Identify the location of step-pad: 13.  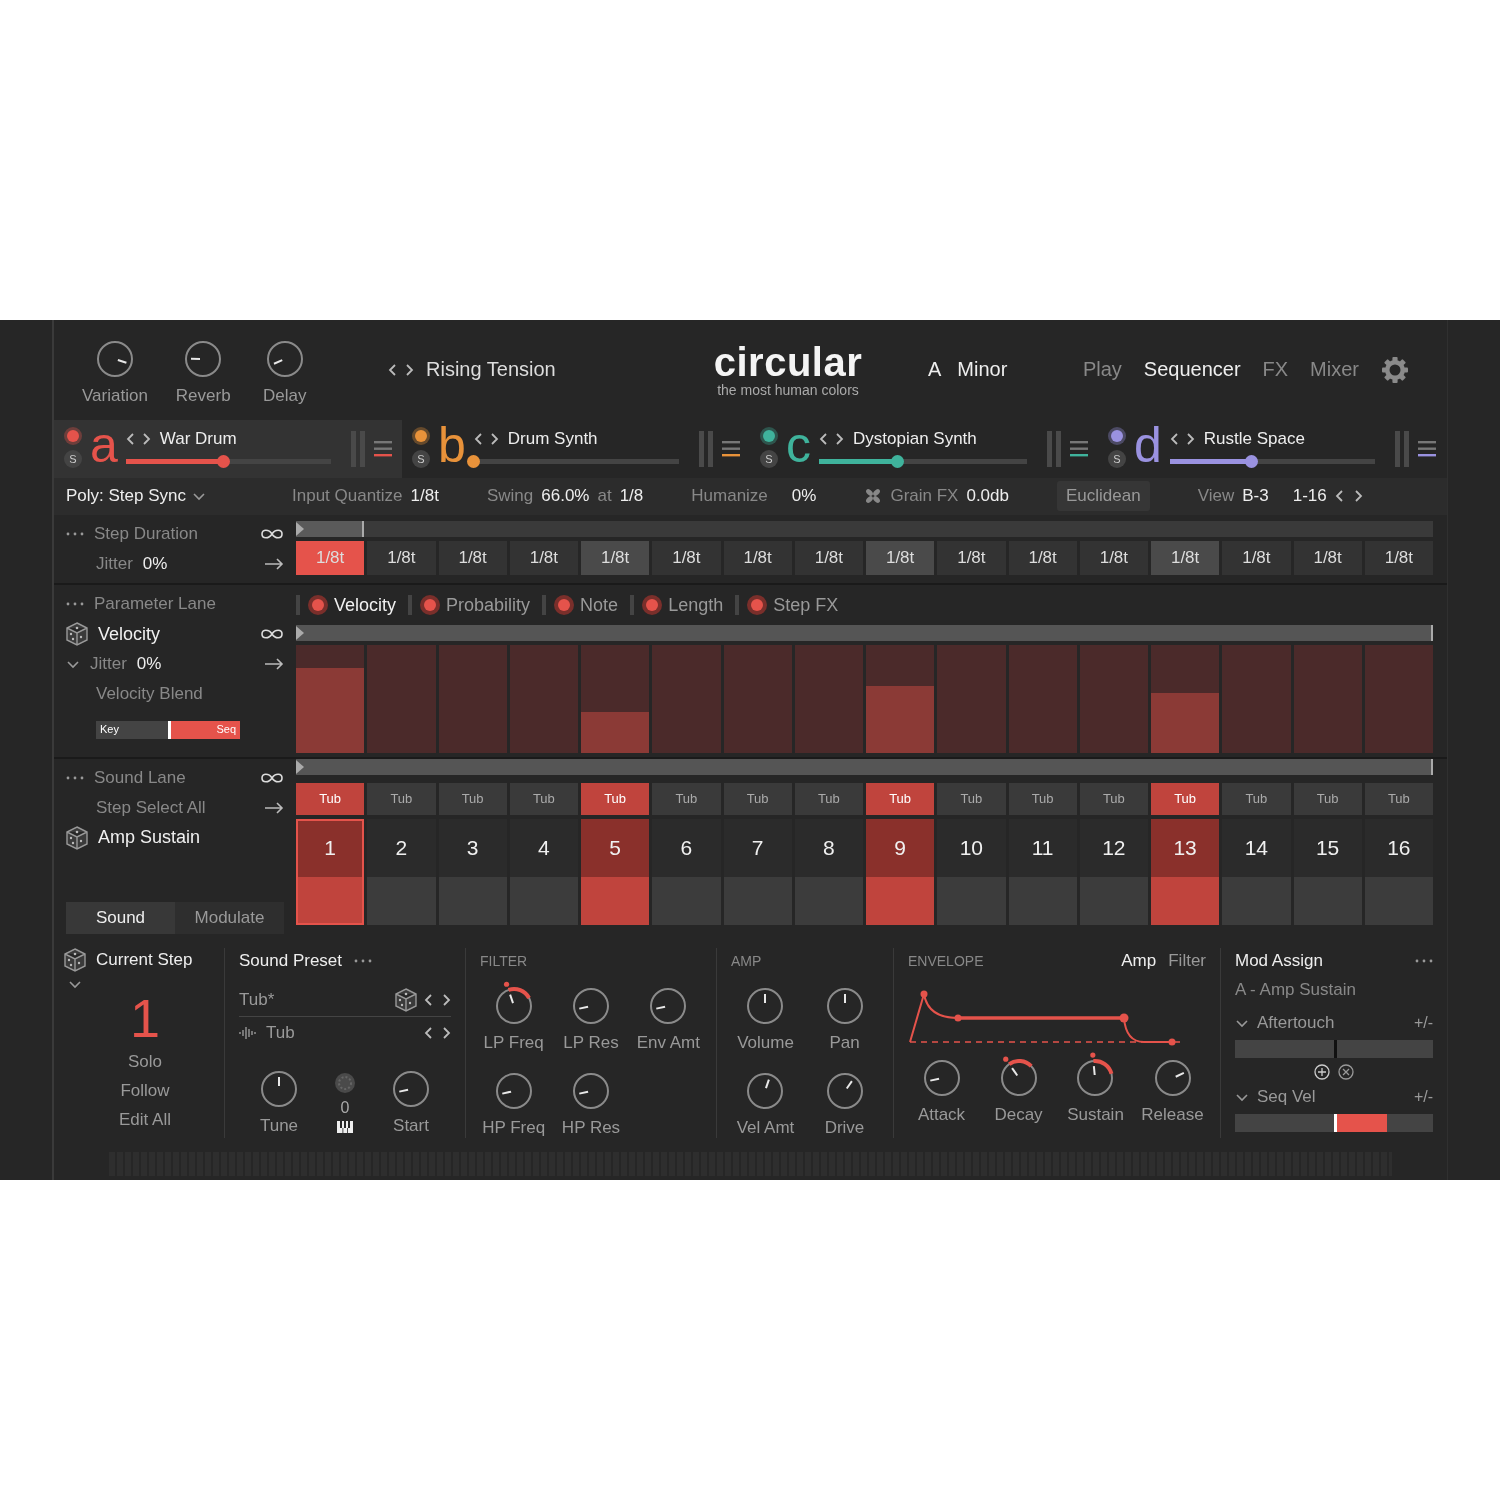
(1185, 871).